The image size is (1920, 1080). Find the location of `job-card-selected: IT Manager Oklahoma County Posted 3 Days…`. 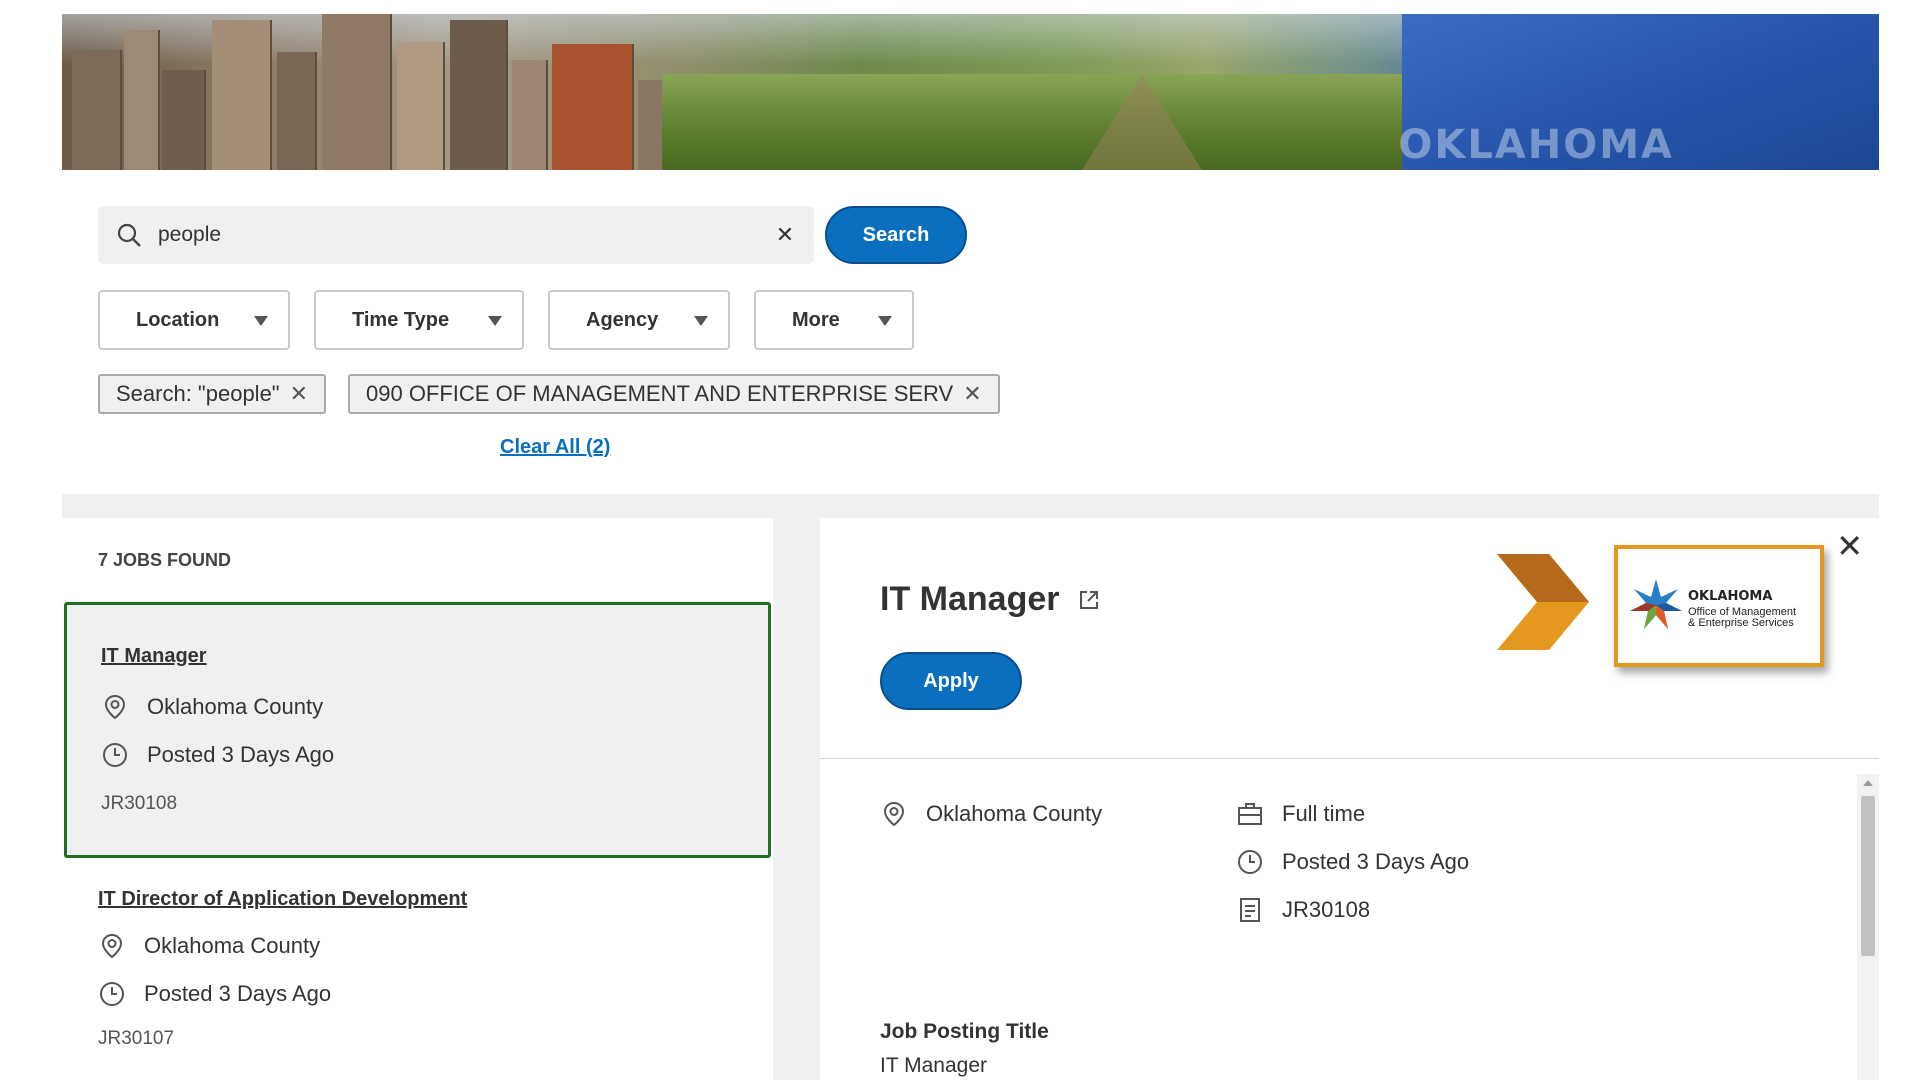

job-card-selected: IT Manager Oklahoma County Posted 3 Days… is located at coordinates (417, 730).